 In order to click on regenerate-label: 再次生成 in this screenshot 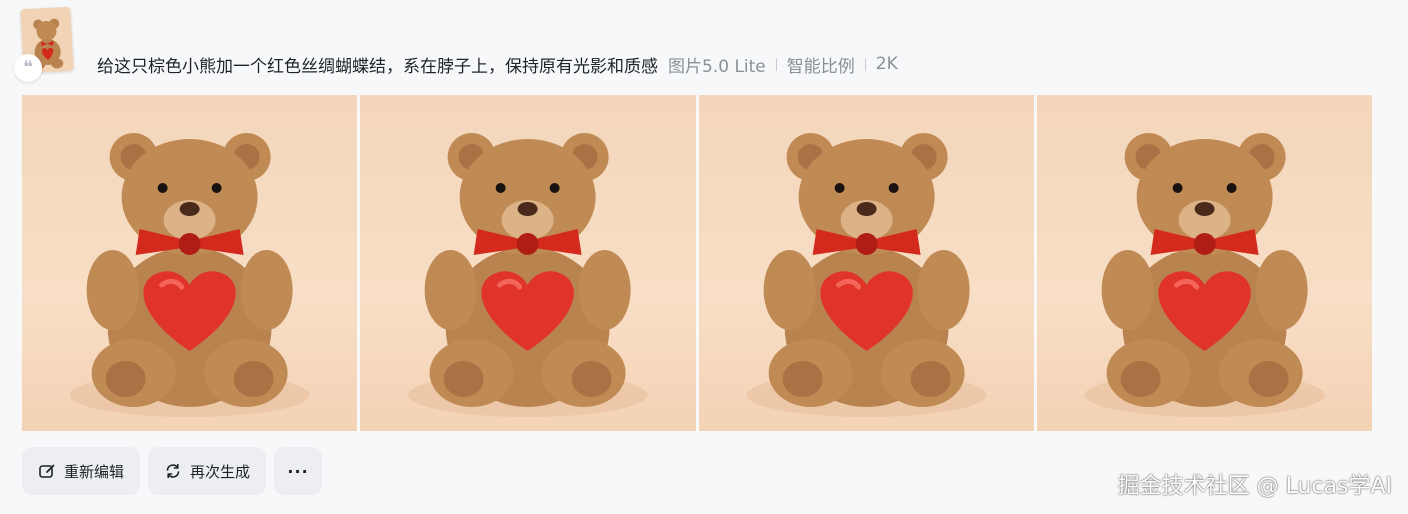, I will do `click(220, 471)`.